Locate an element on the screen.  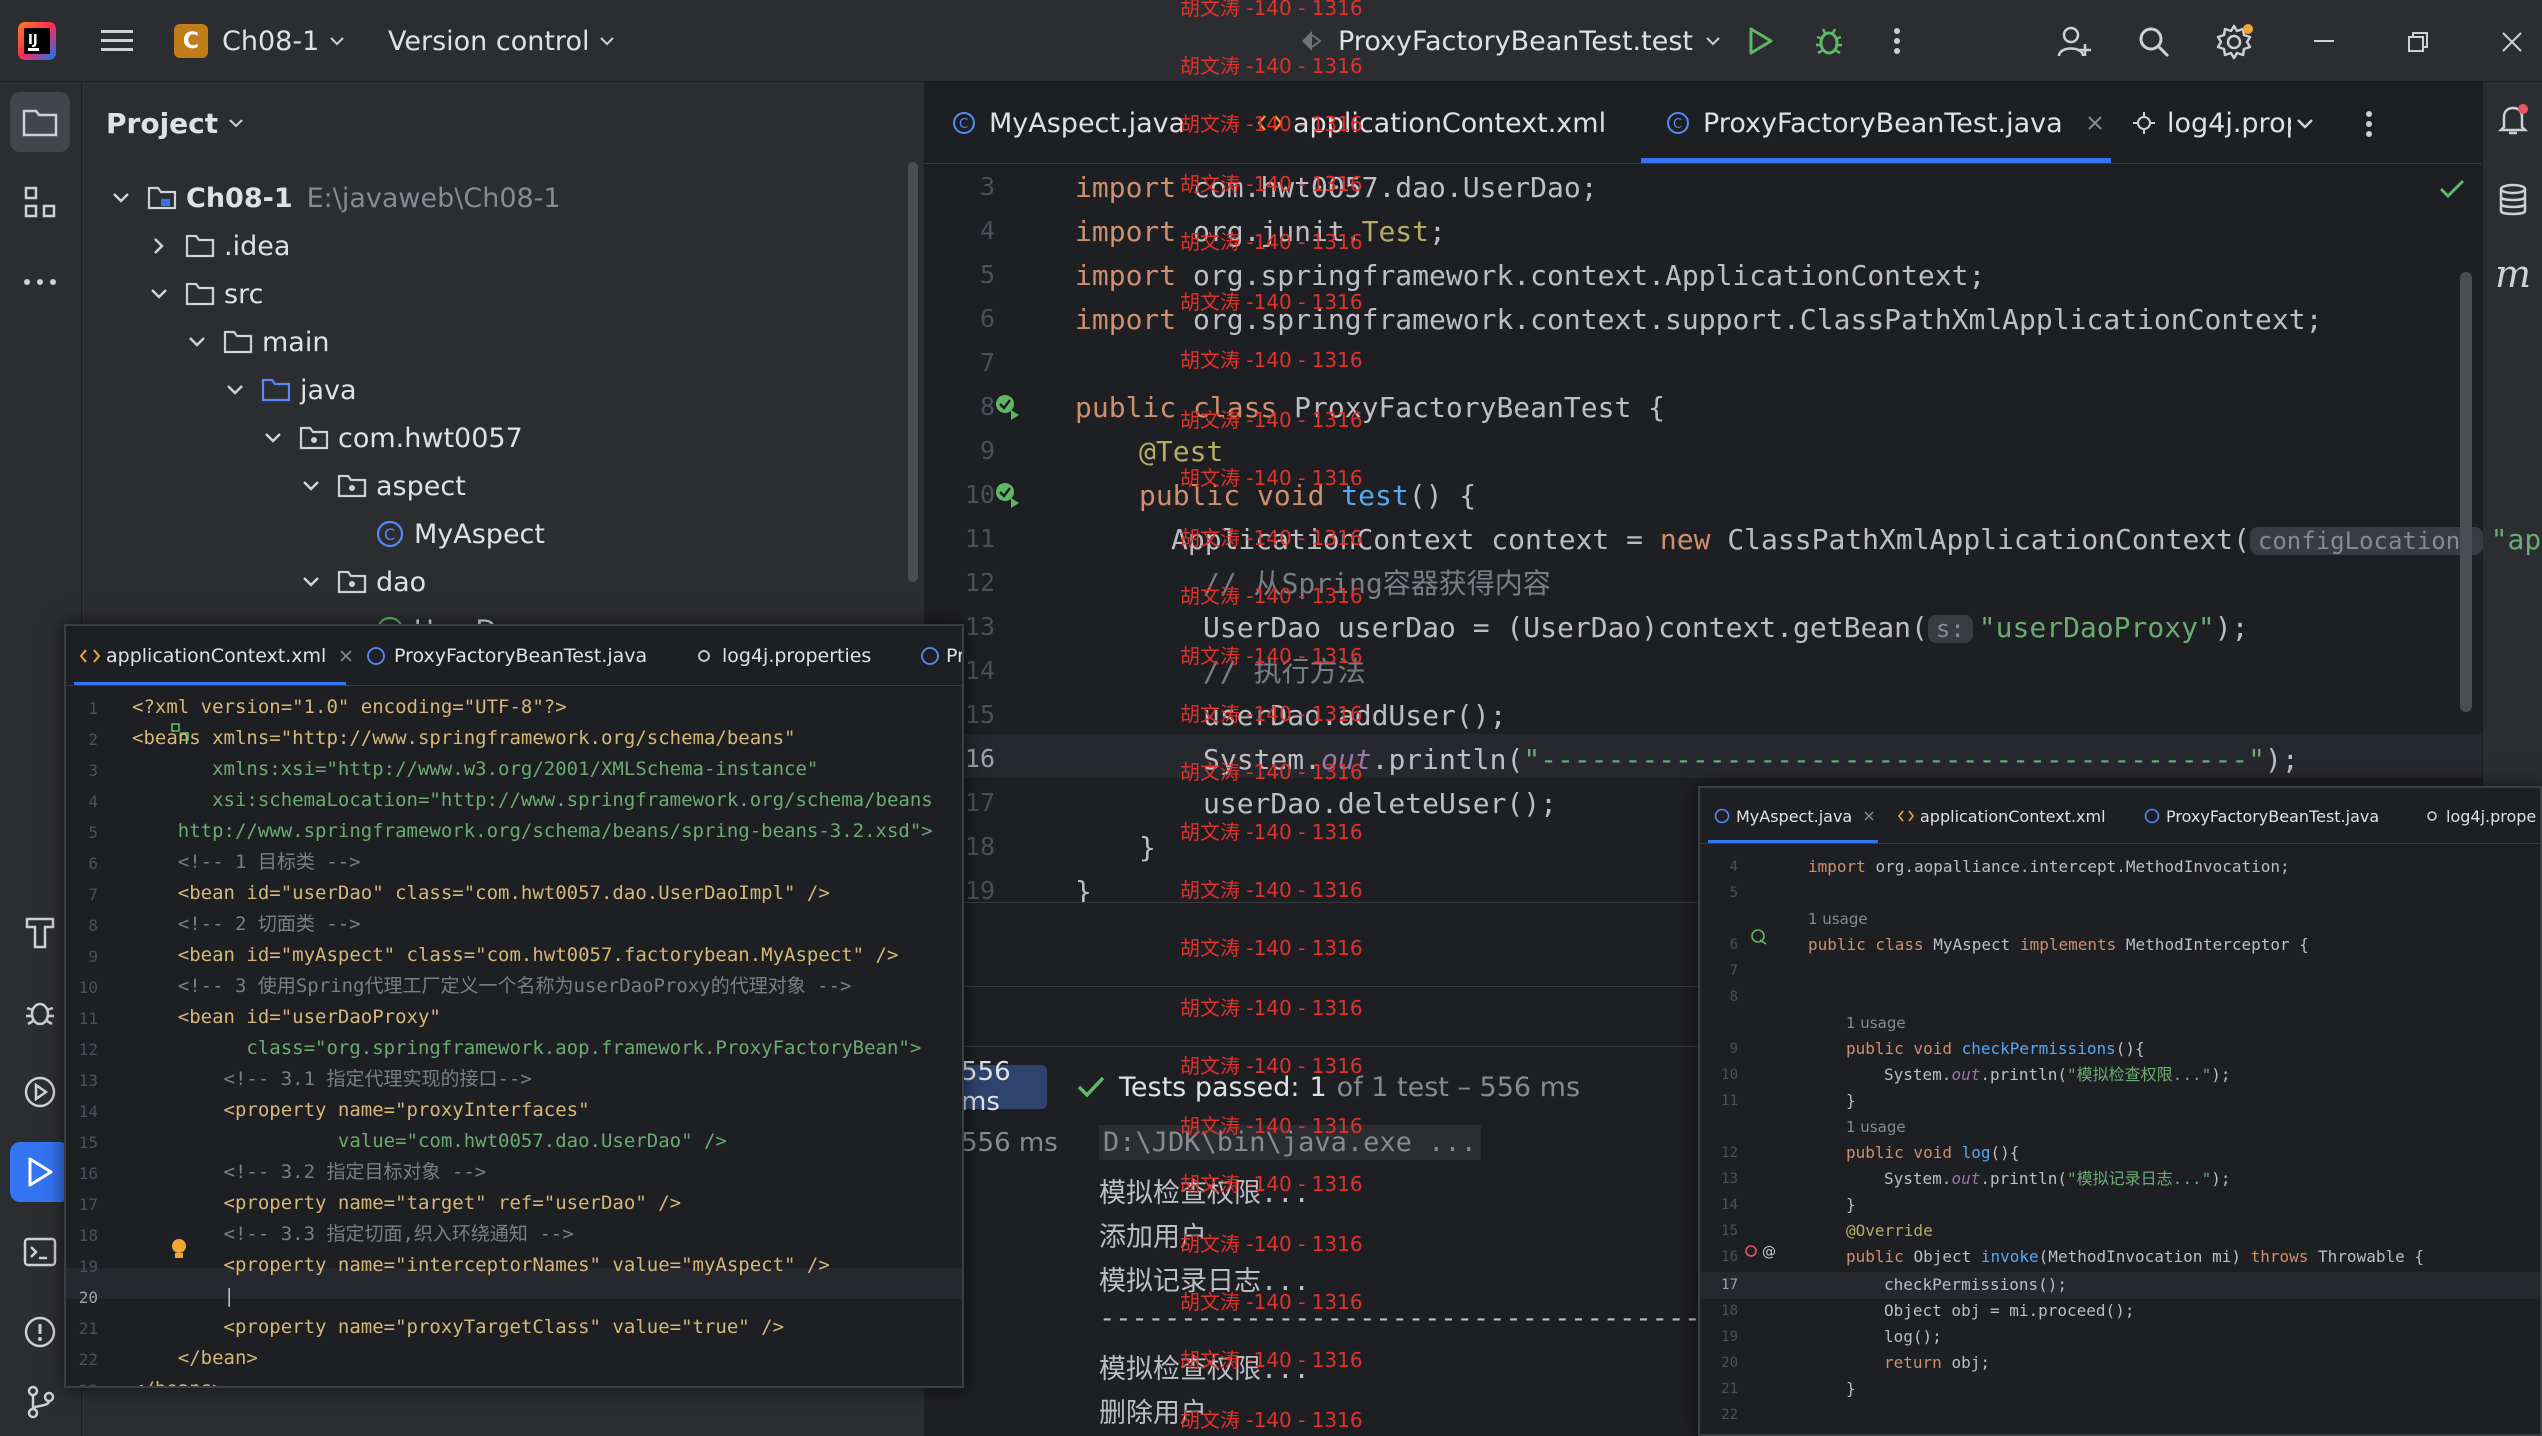
no-problems-check-icon is located at coordinates (2452, 189).